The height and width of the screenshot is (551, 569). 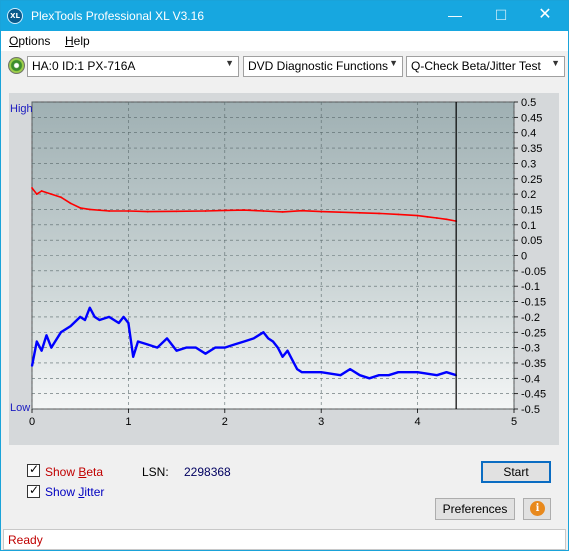 What do you see at coordinates (485, 66) in the screenshot?
I see `test-select: Q-Check Beta/Jitter Test ▼` at bounding box center [485, 66].